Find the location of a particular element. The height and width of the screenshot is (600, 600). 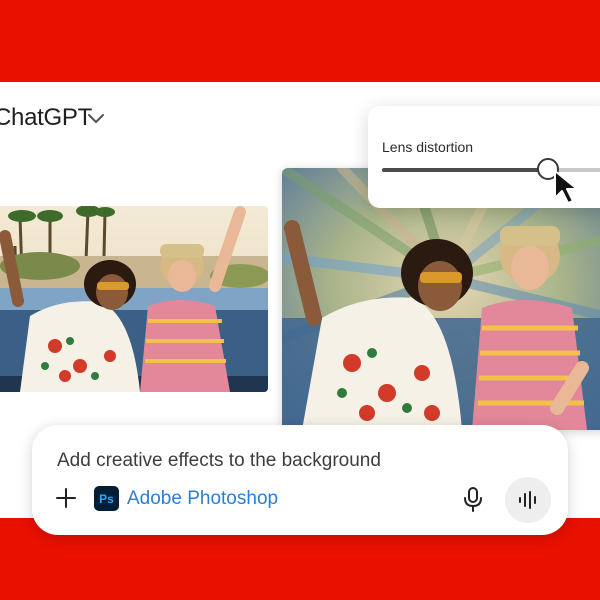

cursor-arrow-icon is located at coordinates (566, 187).